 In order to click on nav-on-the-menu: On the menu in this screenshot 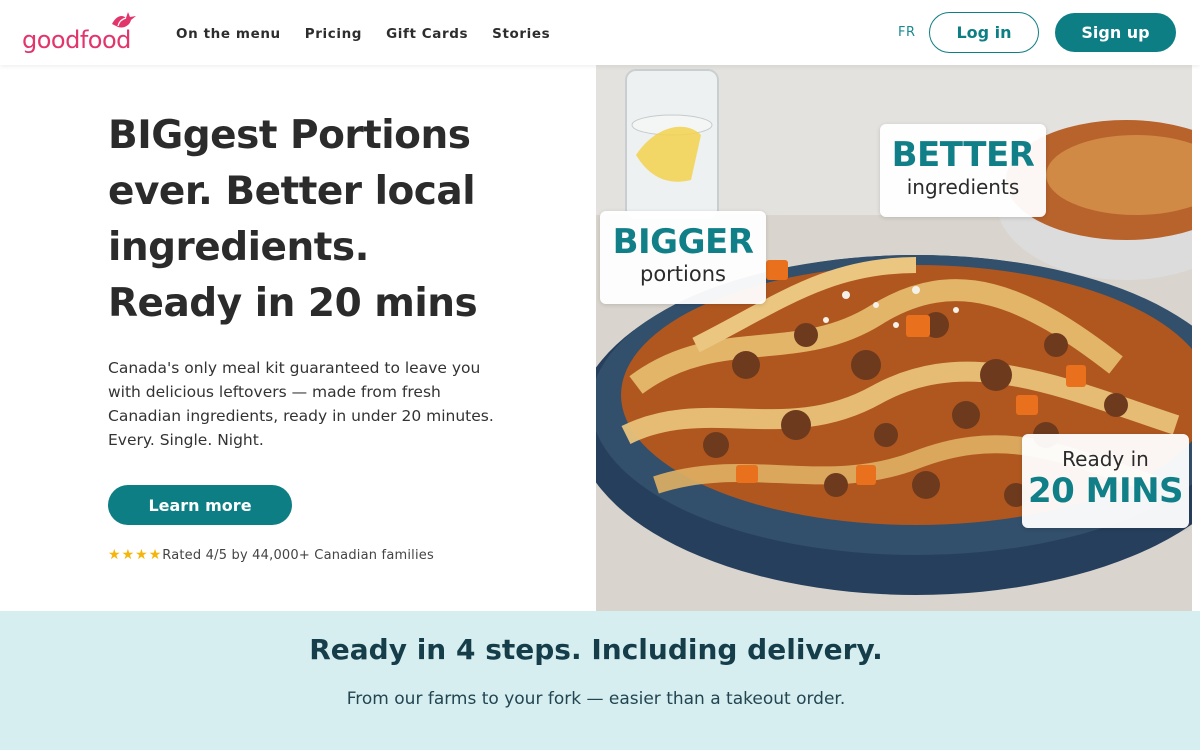, I will do `click(228, 34)`.